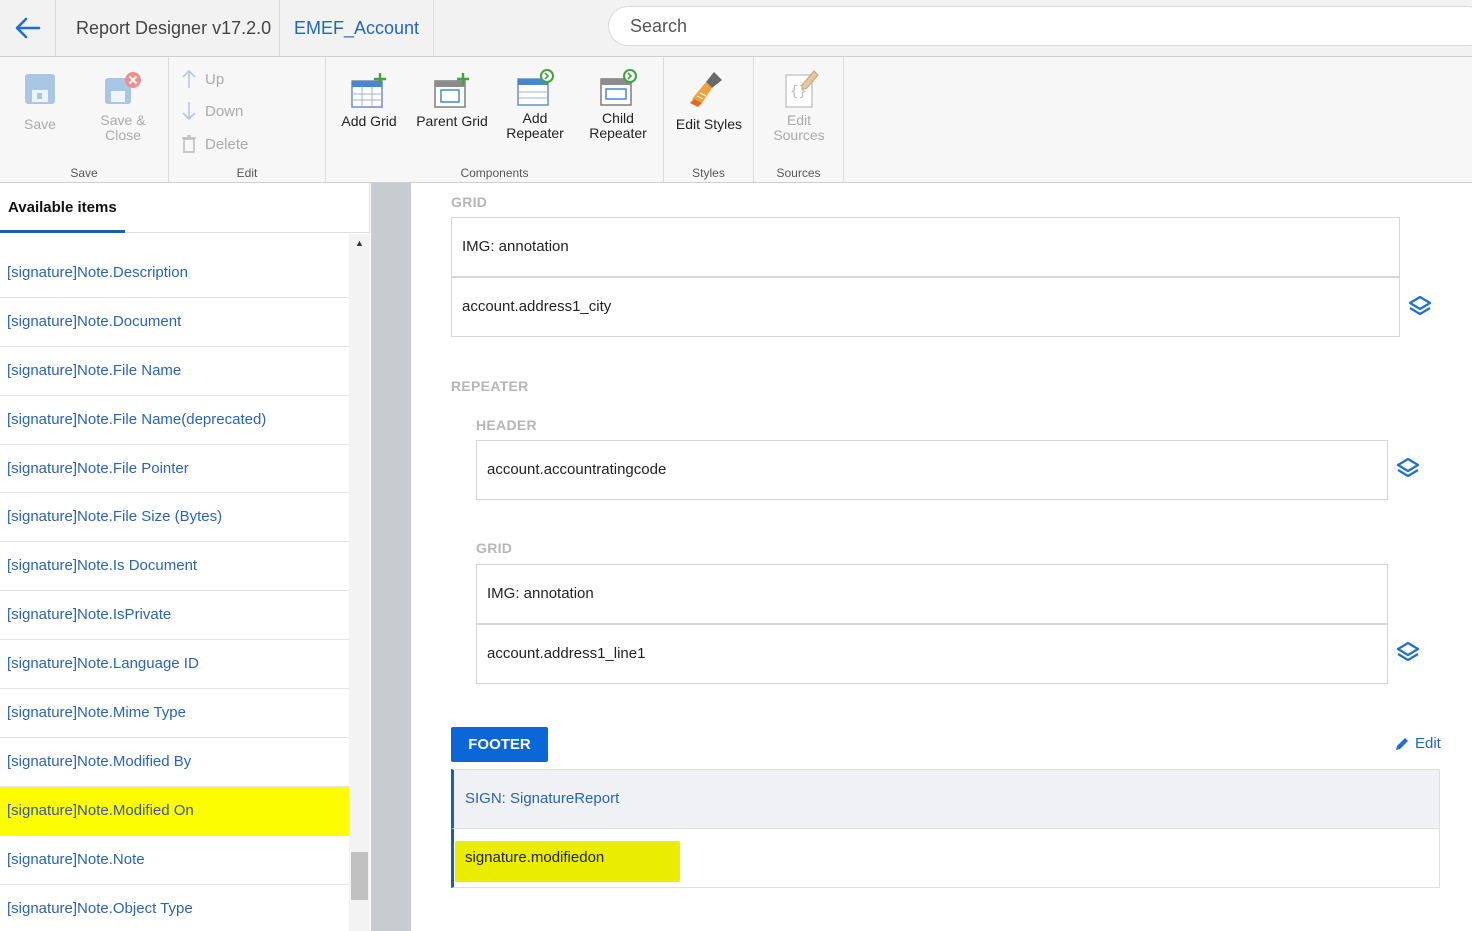 The height and width of the screenshot is (931, 1472). Describe the element at coordinates (174, 322) in the screenshot. I see `list-item: [signature]Note.Document` at that location.